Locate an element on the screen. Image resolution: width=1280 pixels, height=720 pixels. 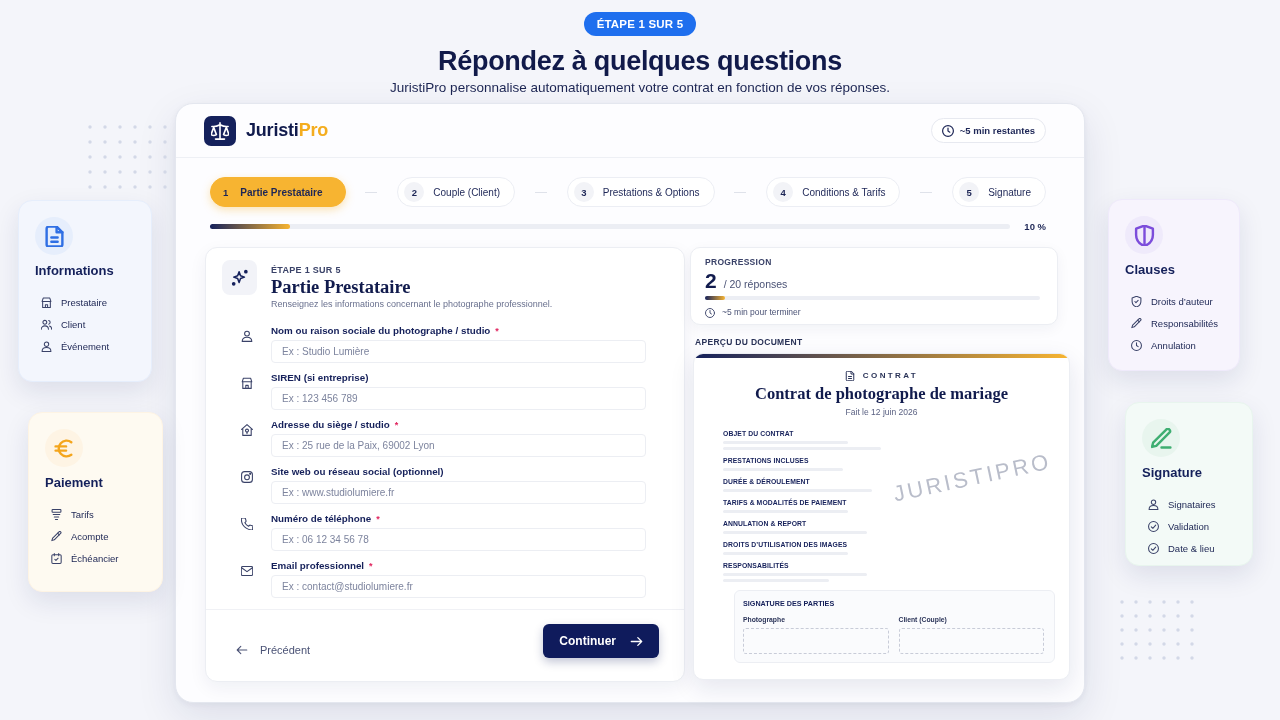
back-button: Précédent is located at coordinates (273, 650).